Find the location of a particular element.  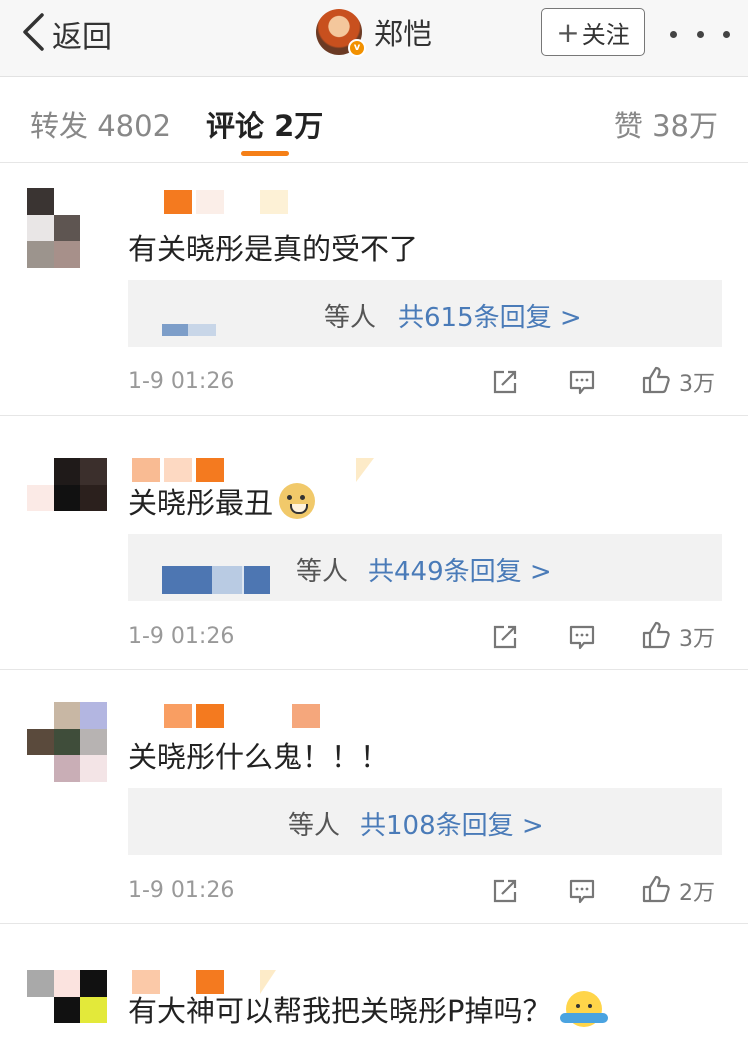

follow-button: + 关注 is located at coordinates (593, 32).